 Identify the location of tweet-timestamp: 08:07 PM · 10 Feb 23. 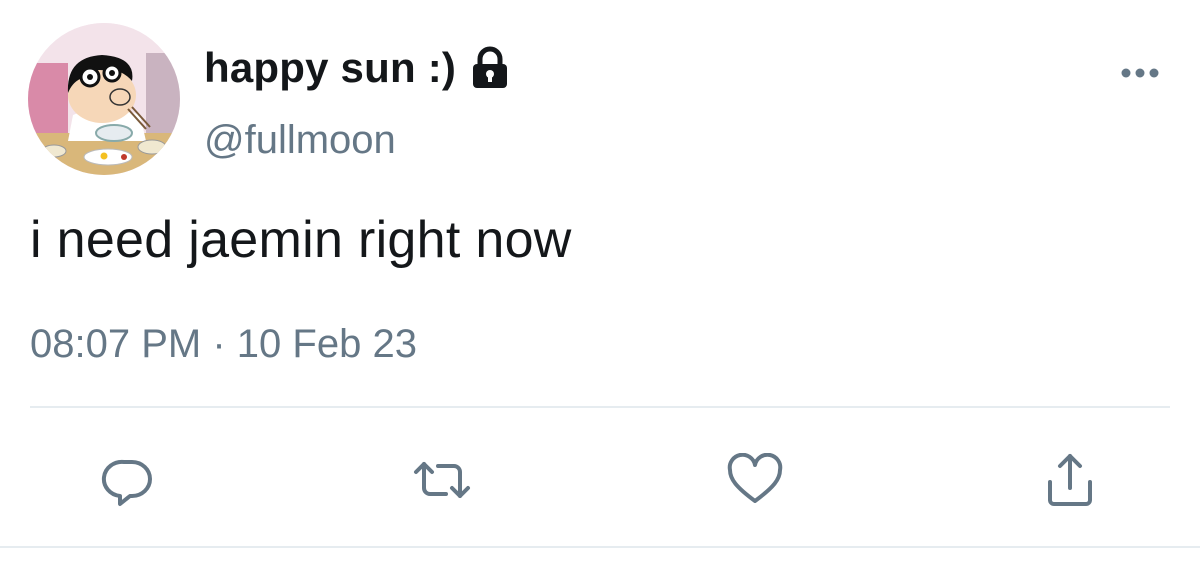
(223, 344).